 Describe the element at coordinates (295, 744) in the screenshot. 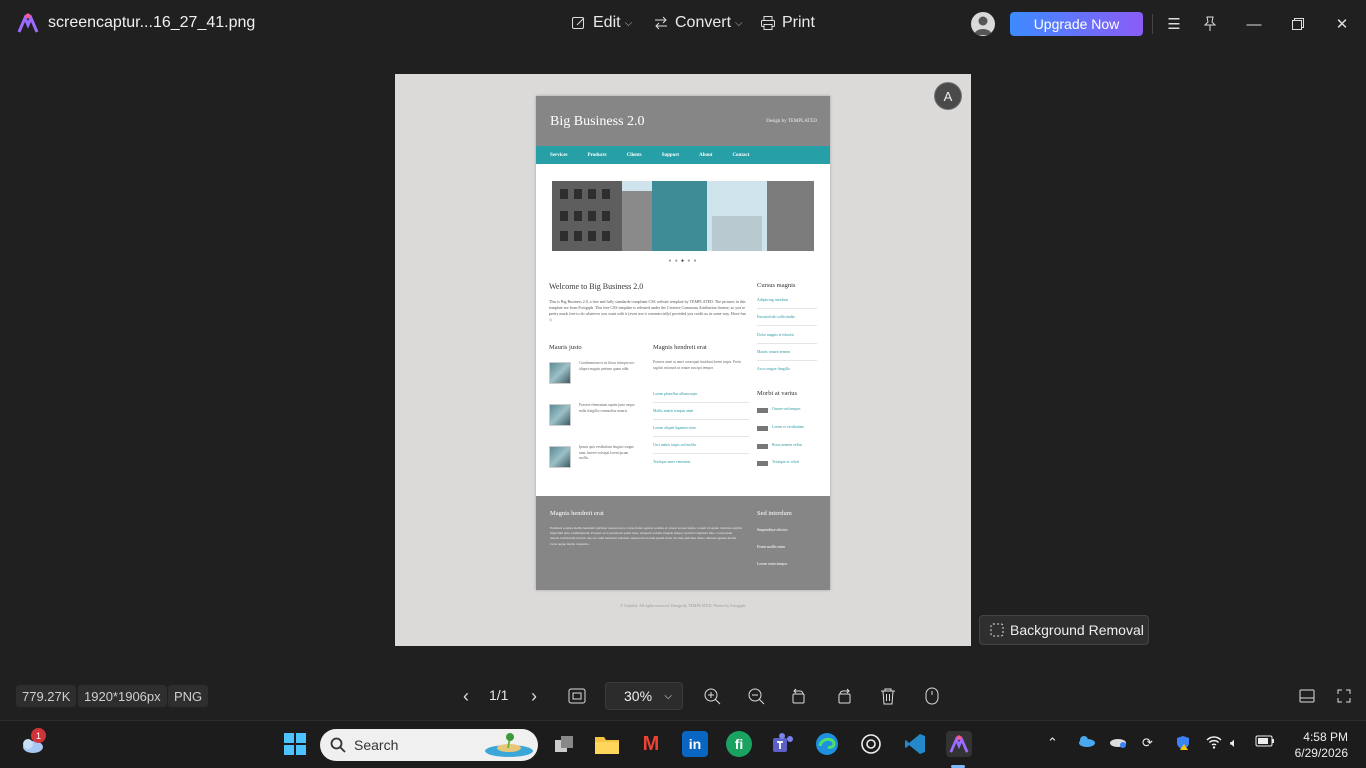

I see `start-icon` at that location.